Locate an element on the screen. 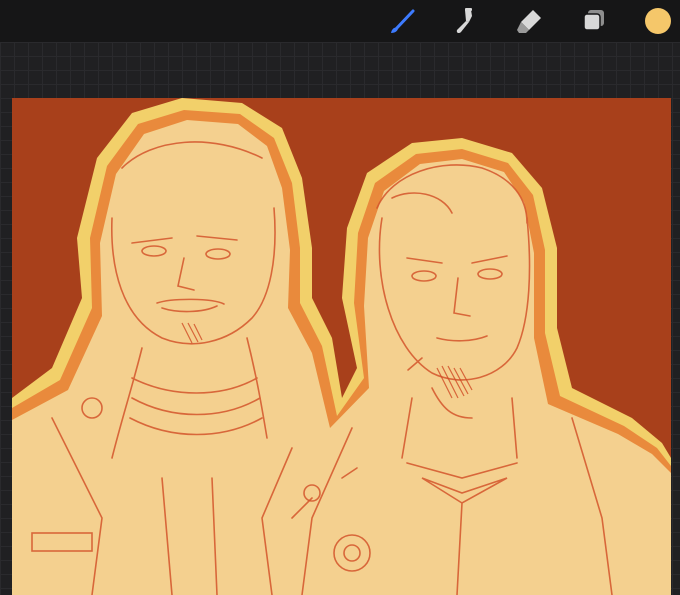  current-color-swatch is located at coordinates (658, 21).